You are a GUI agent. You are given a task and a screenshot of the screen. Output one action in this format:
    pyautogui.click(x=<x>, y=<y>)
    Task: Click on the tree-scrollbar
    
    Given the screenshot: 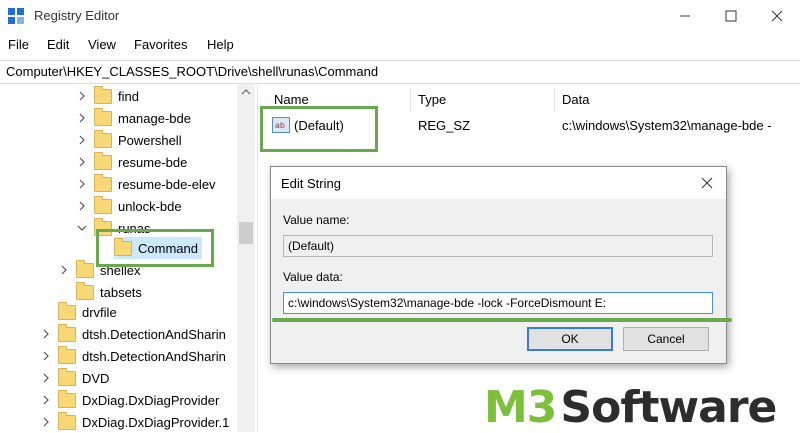 What is the action you would take?
    pyautogui.click(x=246, y=258)
    